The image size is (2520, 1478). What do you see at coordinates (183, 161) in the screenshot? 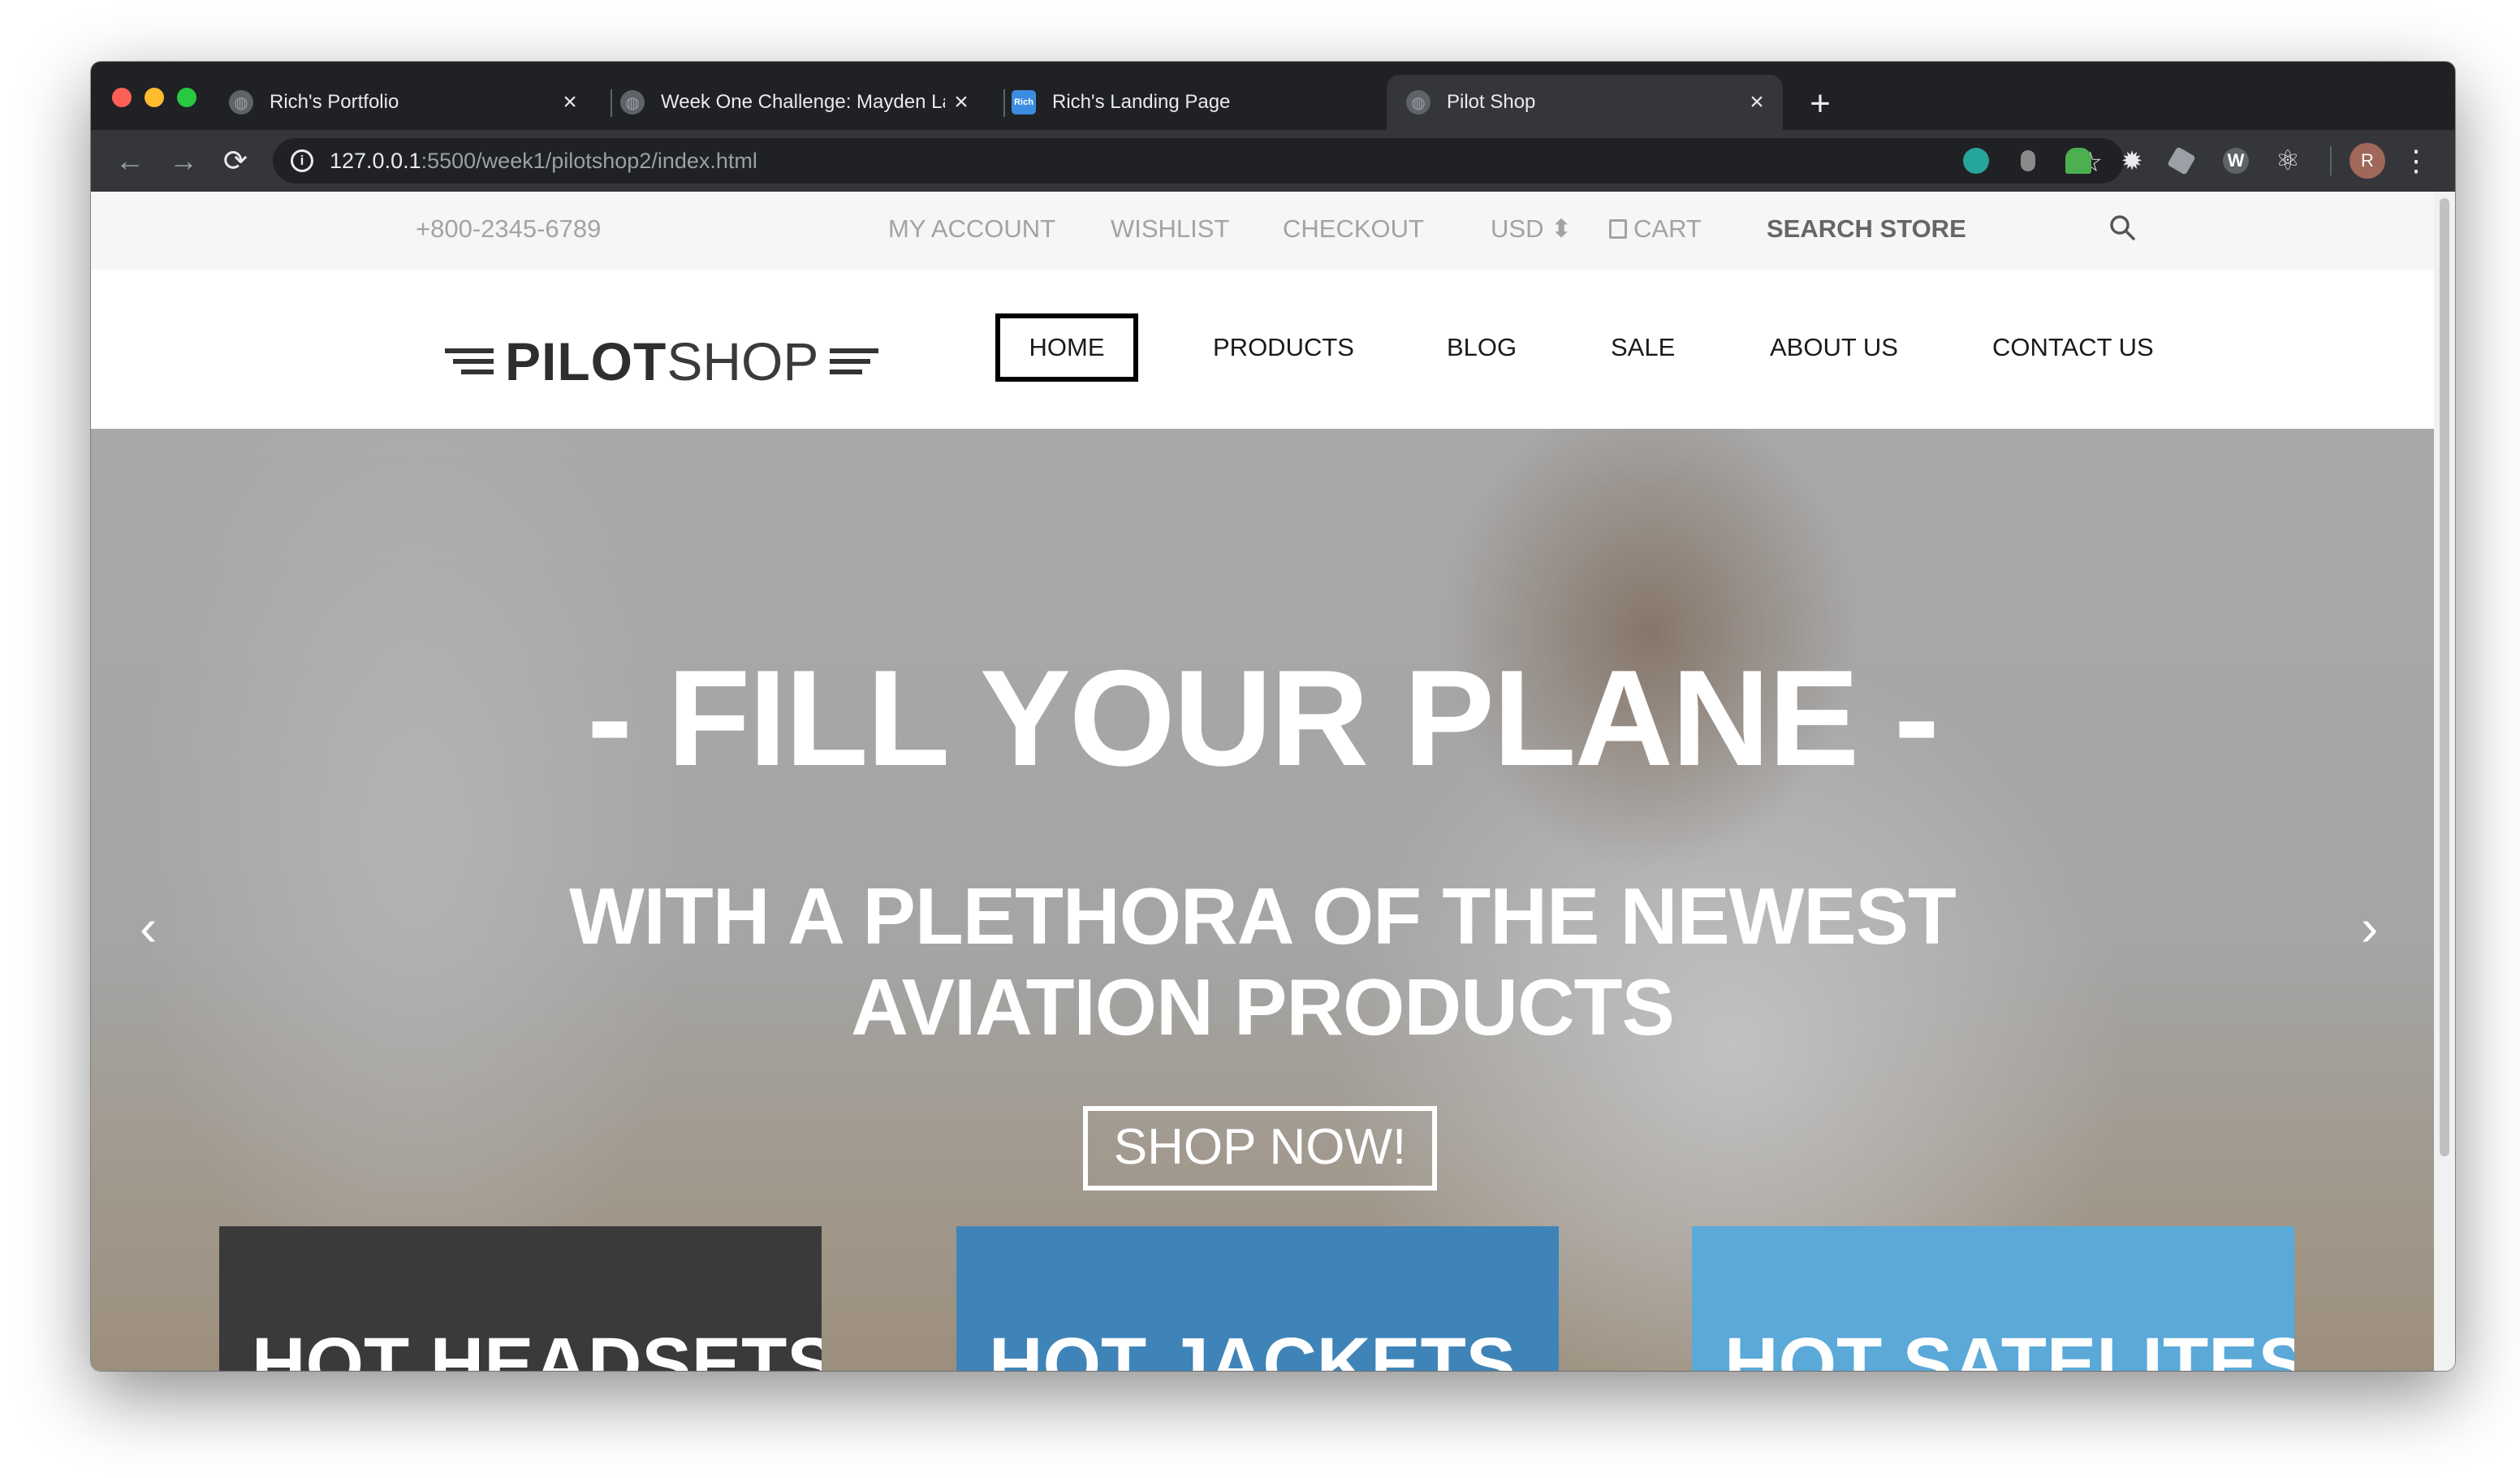
I see `forward-button: →` at bounding box center [183, 161].